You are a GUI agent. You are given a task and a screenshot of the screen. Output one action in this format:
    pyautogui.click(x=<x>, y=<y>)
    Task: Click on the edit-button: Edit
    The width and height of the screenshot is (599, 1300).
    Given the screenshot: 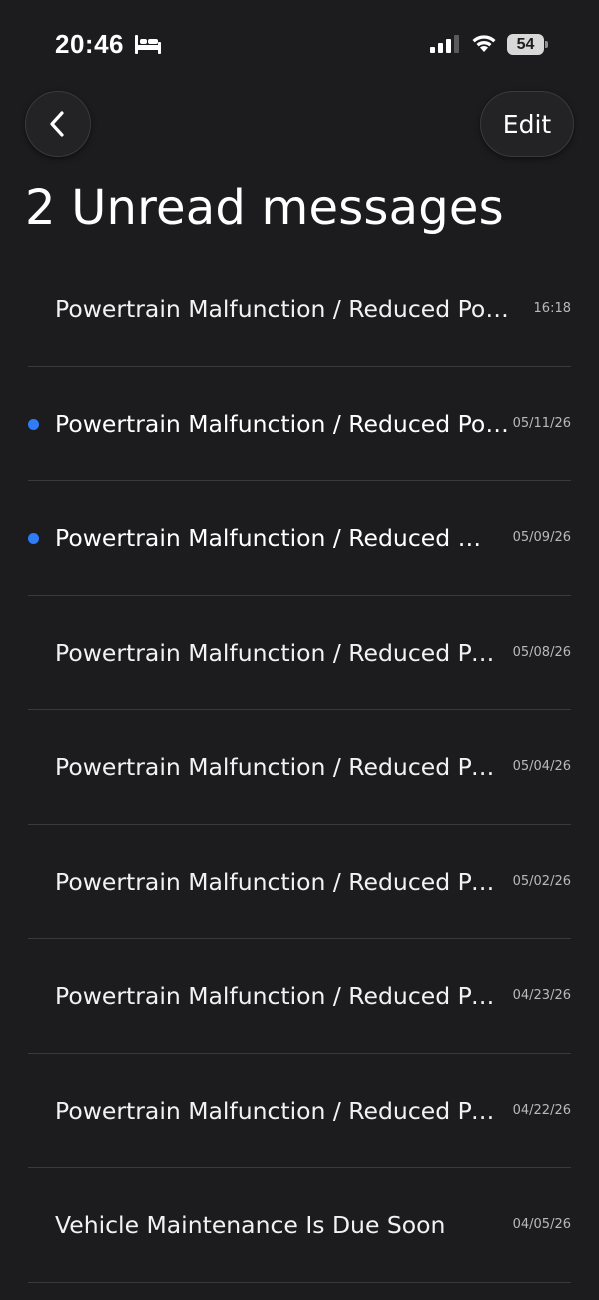 What is the action you would take?
    pyautogui.click(x=527, y=124)
    